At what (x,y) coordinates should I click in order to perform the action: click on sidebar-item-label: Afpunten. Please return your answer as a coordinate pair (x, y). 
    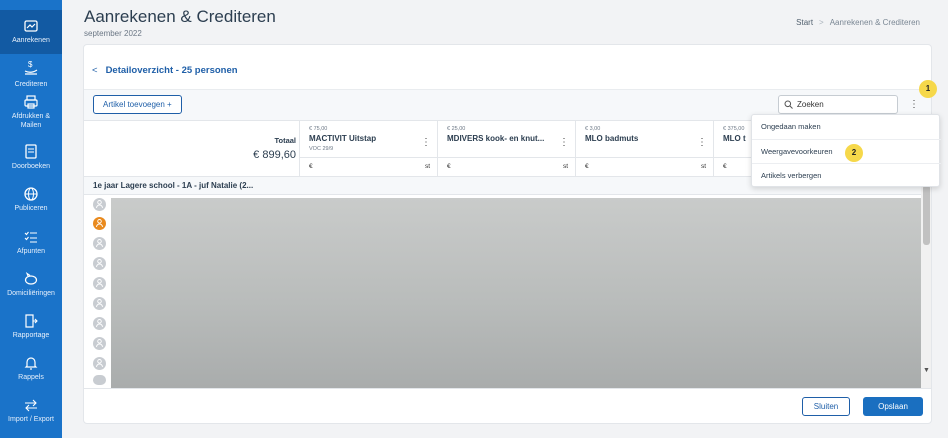
    Looking at the image, I should click on (31, 251).